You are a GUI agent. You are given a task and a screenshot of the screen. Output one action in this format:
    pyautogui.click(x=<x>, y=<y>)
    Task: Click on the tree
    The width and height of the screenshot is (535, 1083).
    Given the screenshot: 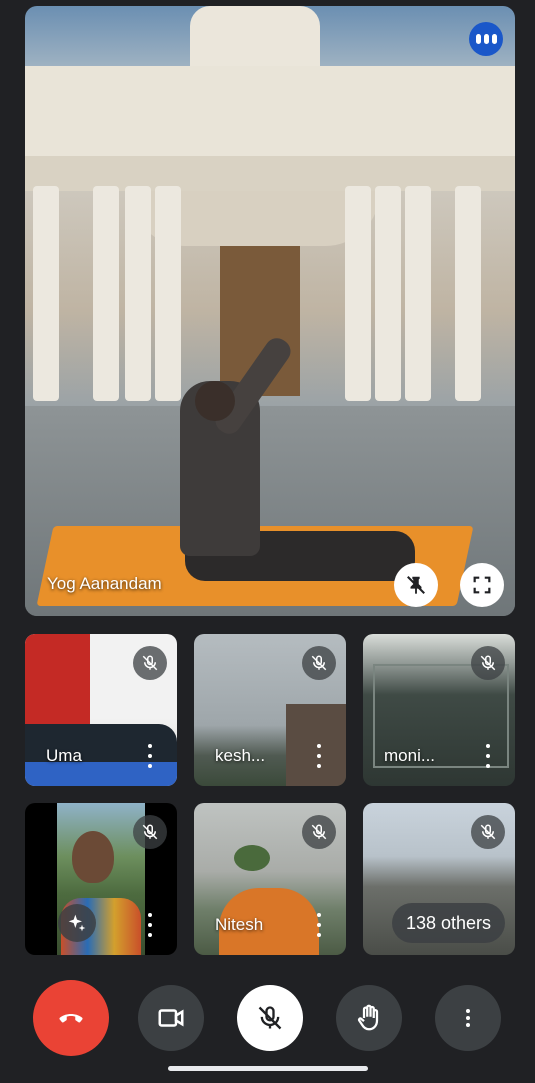 What is the action you would take?
    pyautogui.click(x=252, y=858)
    